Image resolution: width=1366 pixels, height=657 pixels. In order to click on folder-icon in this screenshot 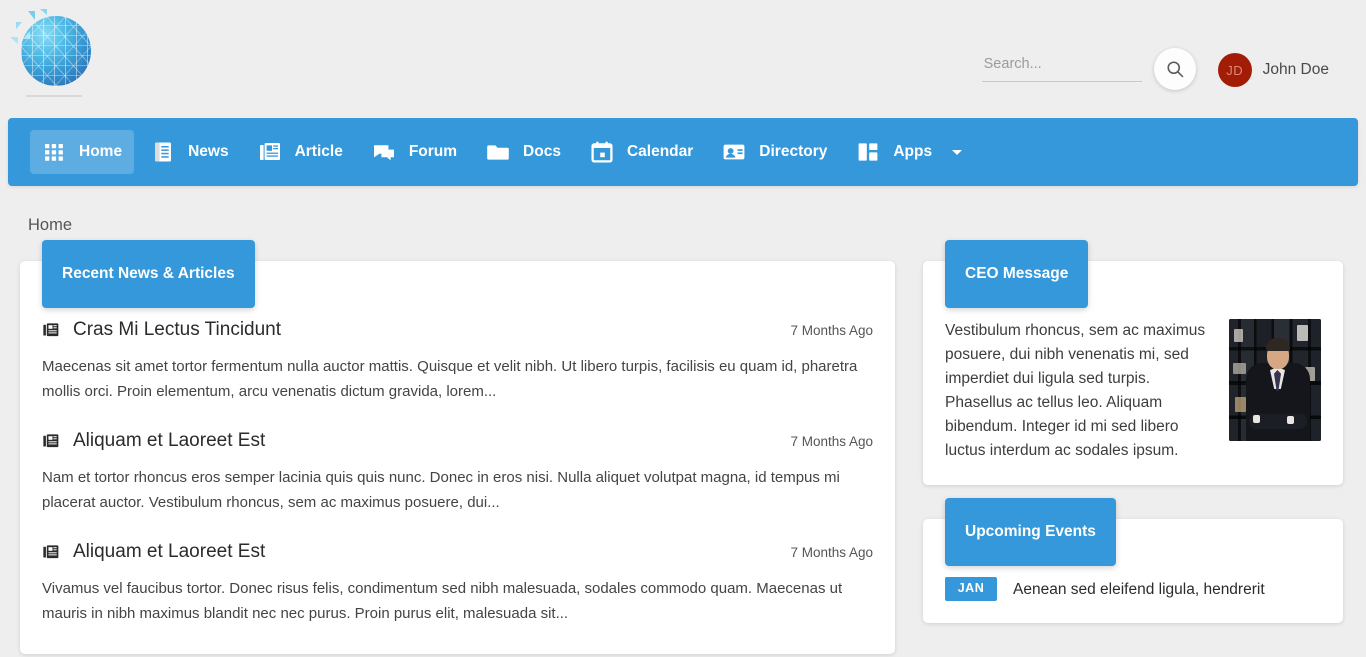, I will do `click(498, 152)`.